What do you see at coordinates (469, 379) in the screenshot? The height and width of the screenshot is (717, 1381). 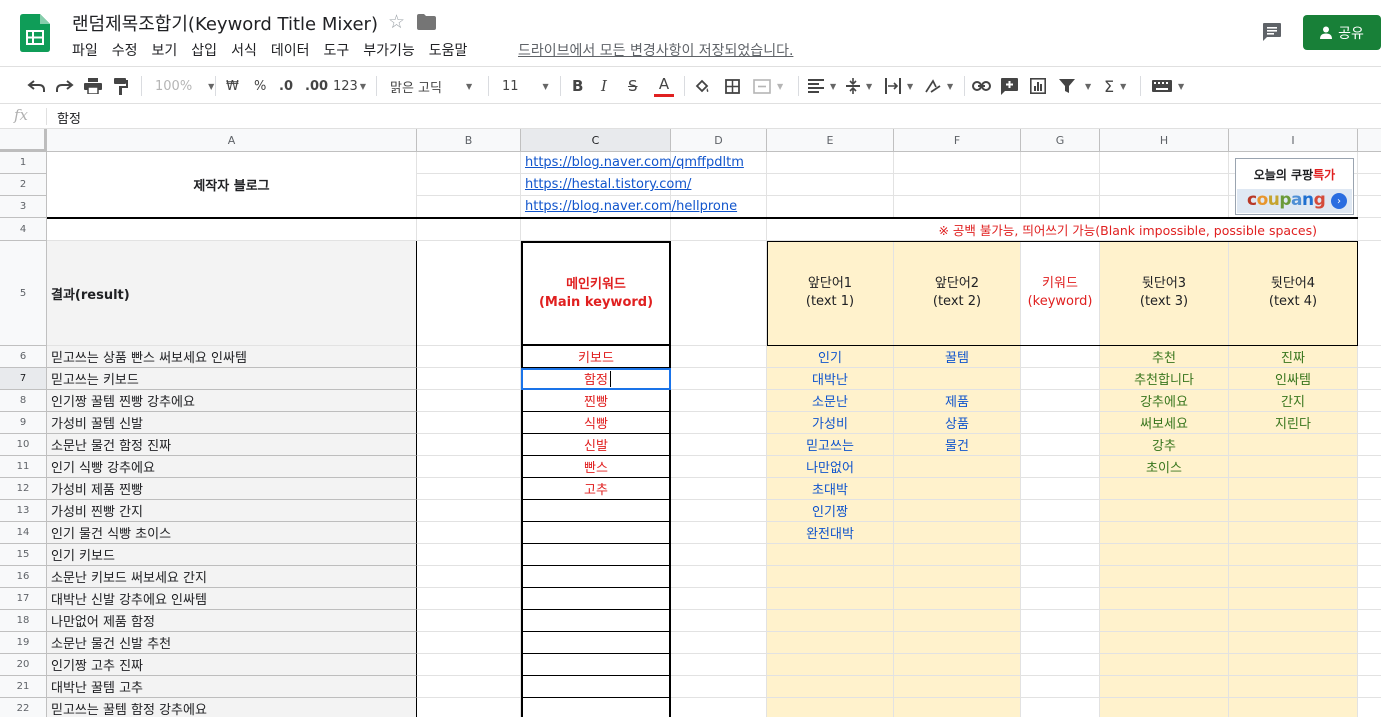 I see `cell-b7` at bounding box center [469, 379].